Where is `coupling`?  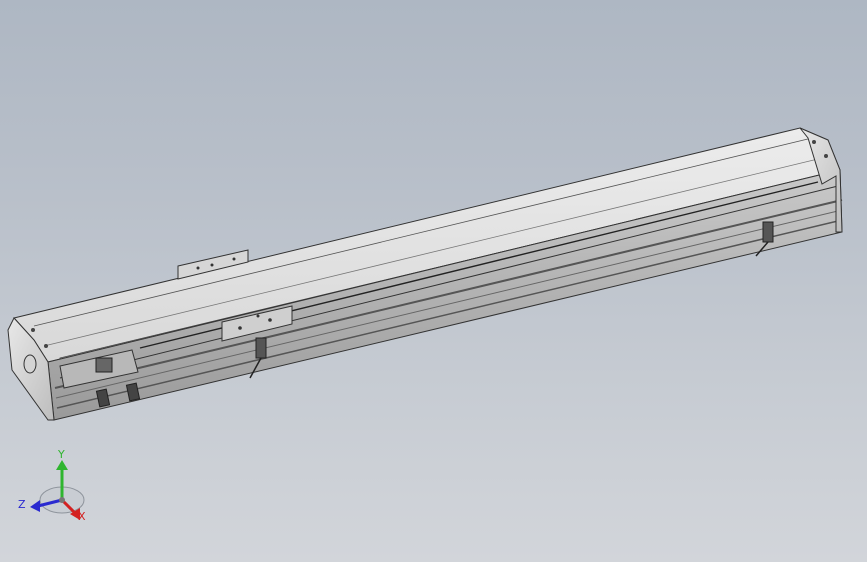 coupling is located at coordinates (104, 365).